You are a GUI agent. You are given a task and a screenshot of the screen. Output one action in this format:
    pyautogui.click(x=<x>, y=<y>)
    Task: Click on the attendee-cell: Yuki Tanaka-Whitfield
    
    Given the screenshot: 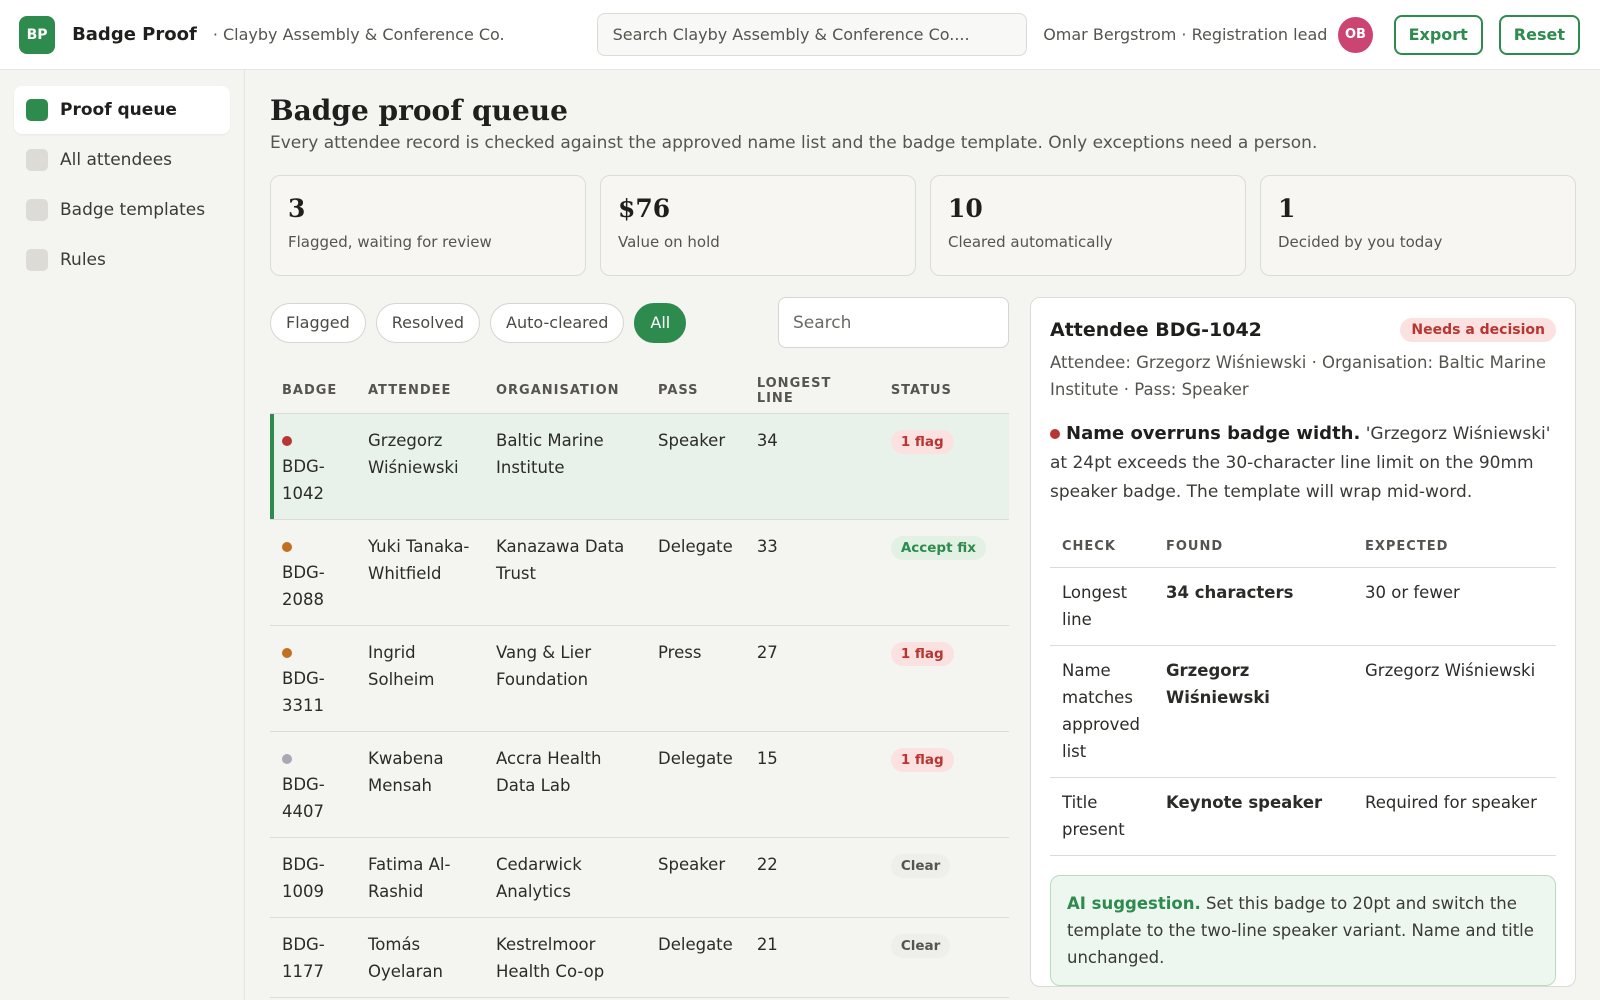 What is the action you would take?
    pyautogui.click(x=420, y=572)
    